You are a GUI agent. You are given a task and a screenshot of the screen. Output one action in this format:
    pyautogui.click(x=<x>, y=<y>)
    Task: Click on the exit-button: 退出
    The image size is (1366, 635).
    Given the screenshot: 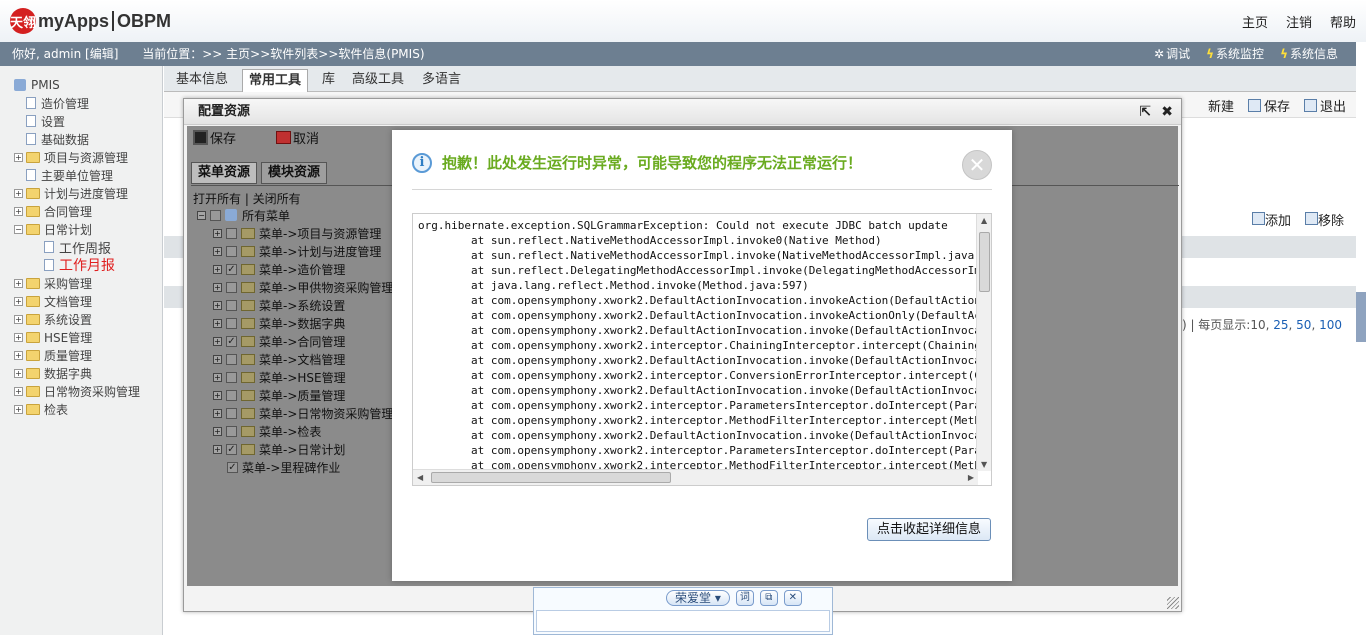 What is the action you would take?
    pyautogui.click(x=1324, y=105)
    